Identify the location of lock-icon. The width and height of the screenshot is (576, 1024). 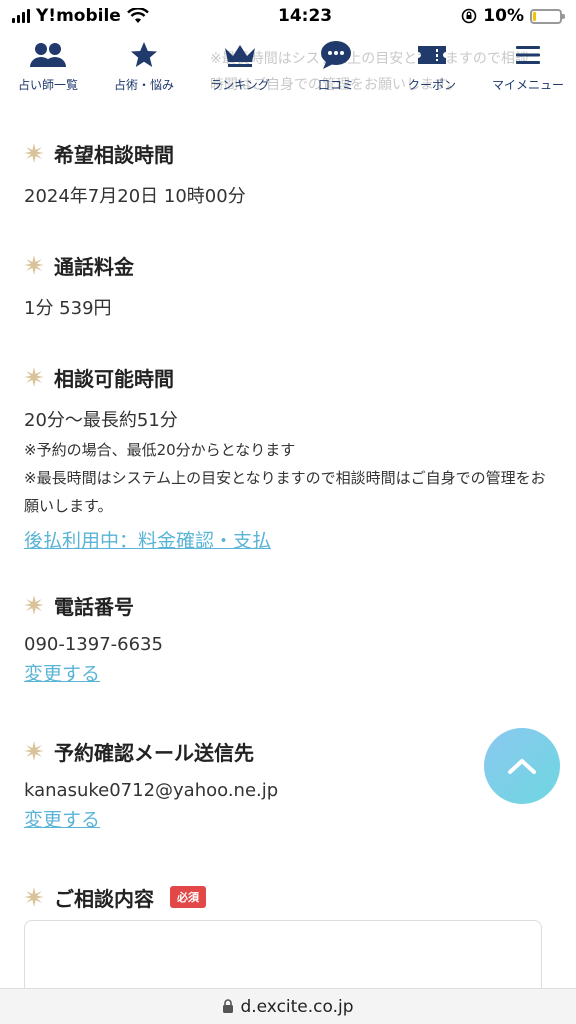
(228, 1006).